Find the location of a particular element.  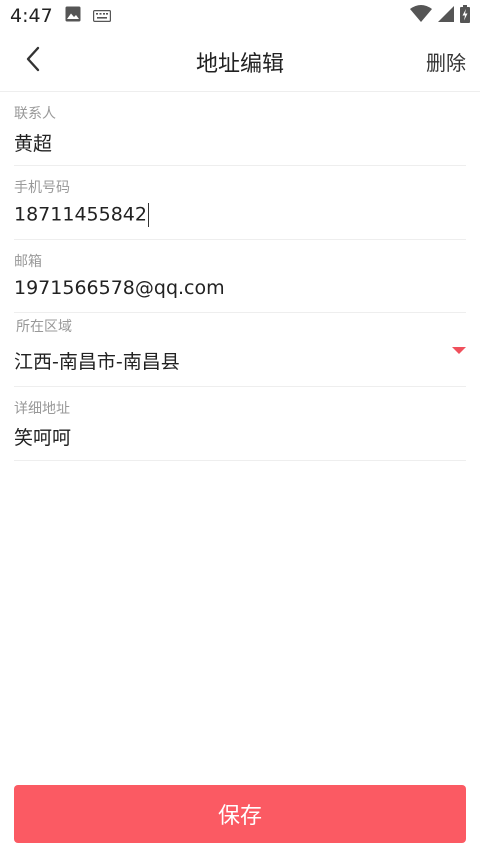

status-left: 4:47 is located at coordinates (60, 16).